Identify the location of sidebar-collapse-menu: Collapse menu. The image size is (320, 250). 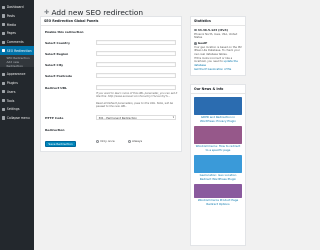
(17, 118).